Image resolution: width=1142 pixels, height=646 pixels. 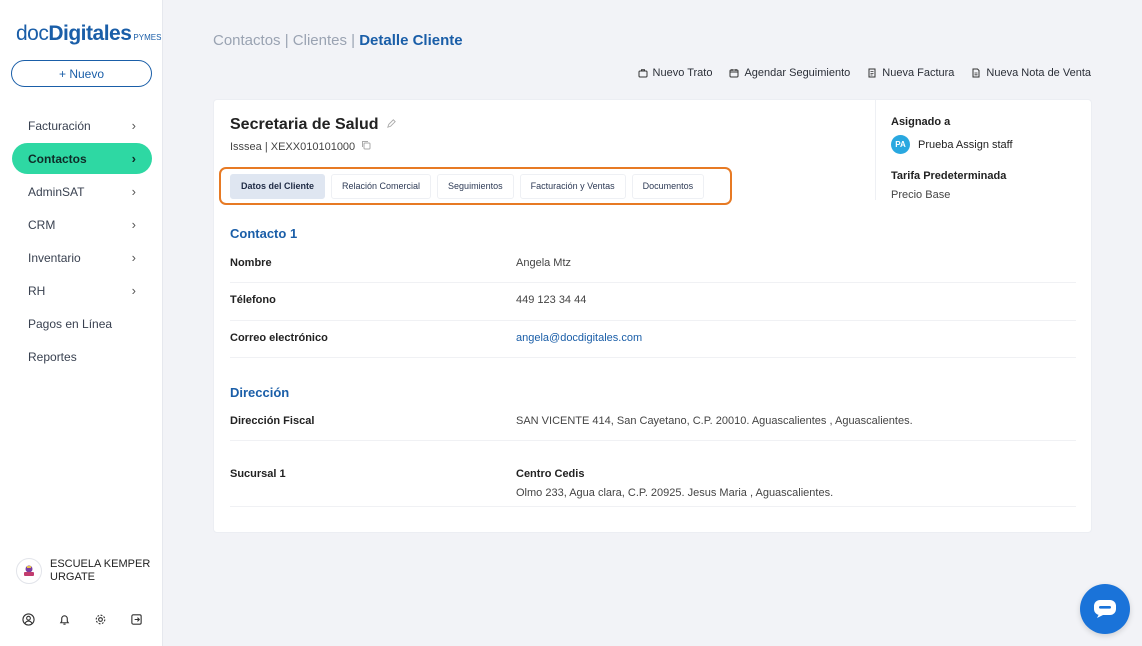 I want to click on calendar-icon, so click(x=734, y=73).